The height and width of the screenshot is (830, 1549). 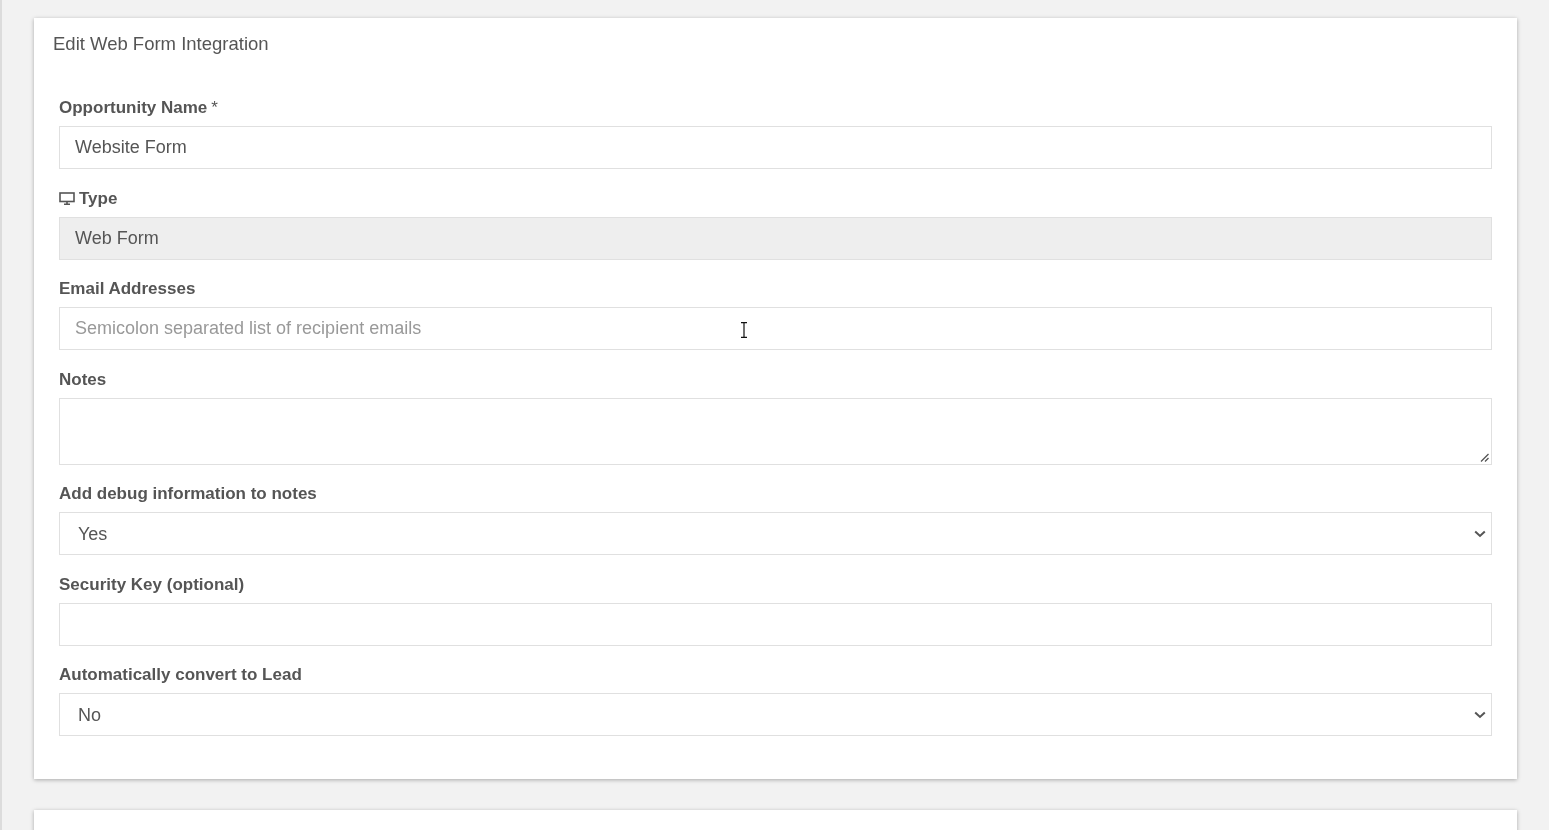 What do you see at coordinates (133, 108) in the screenshot?
I see `field-label: Opportunity Name` at bounding box center [133, 108].